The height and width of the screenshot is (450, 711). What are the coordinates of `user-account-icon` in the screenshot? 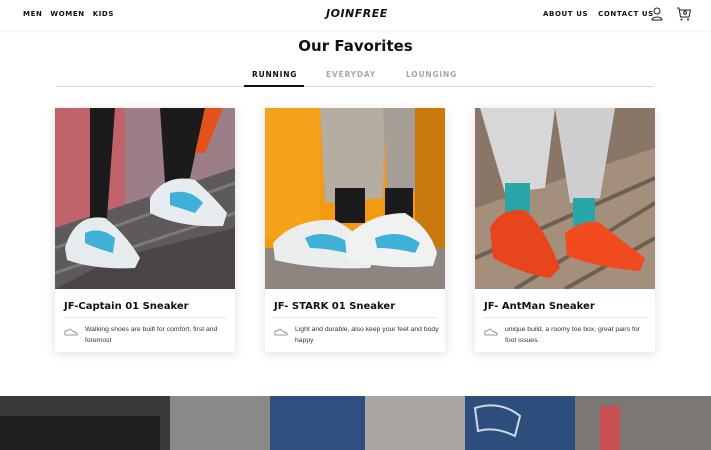 It's located at (657, 14).